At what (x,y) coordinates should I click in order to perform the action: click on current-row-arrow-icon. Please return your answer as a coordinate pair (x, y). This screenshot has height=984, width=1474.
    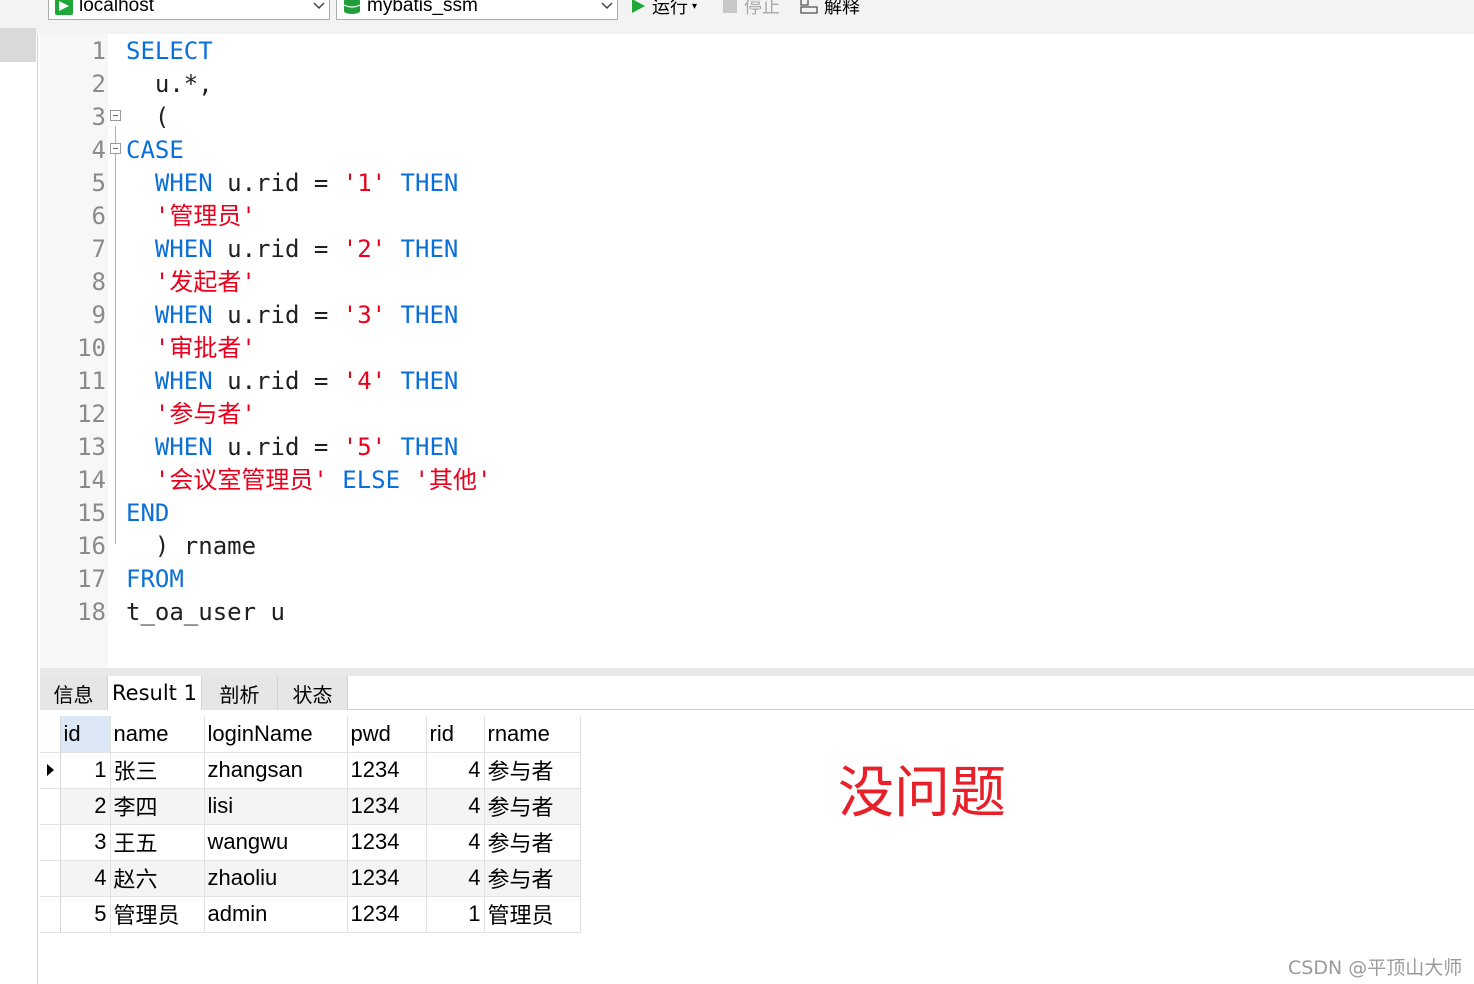
    Looking at the image, I should click on (50, 770).